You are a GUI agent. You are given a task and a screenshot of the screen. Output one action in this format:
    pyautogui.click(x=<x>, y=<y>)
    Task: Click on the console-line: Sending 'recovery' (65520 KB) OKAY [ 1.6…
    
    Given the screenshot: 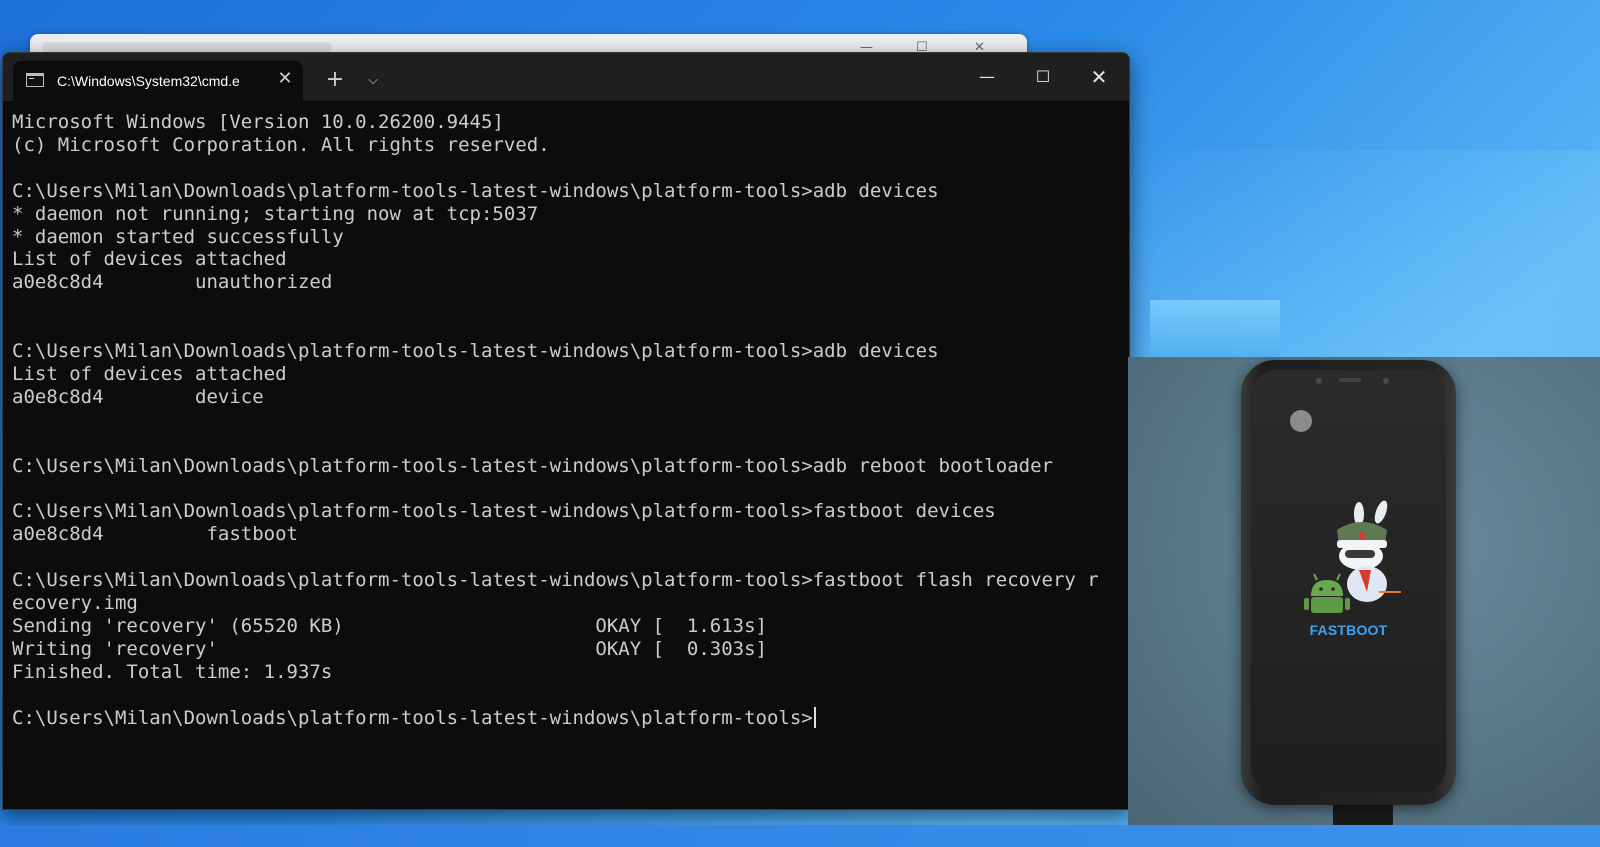 What is the action you would take?
    pyautogui.click(x=389, y=625)
    